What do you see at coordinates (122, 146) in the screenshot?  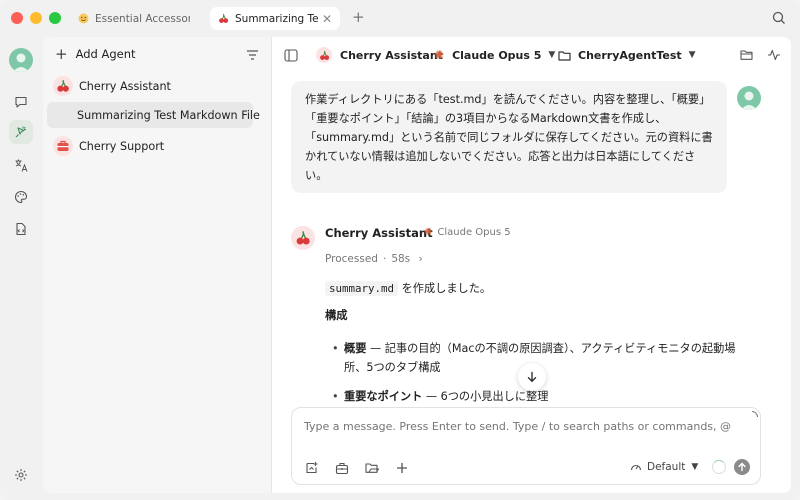 I see `sidebar-item-label: Cherry Support` at bounding box center [122, 146].